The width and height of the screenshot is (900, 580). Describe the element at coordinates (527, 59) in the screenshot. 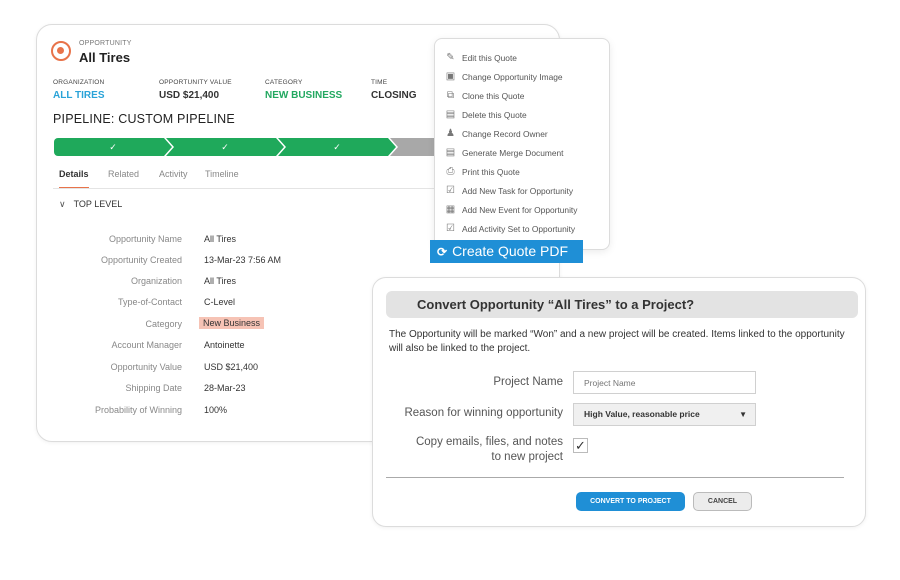

I see `menu-item-edit-quote: ✎ Edit this Quote` at that location.